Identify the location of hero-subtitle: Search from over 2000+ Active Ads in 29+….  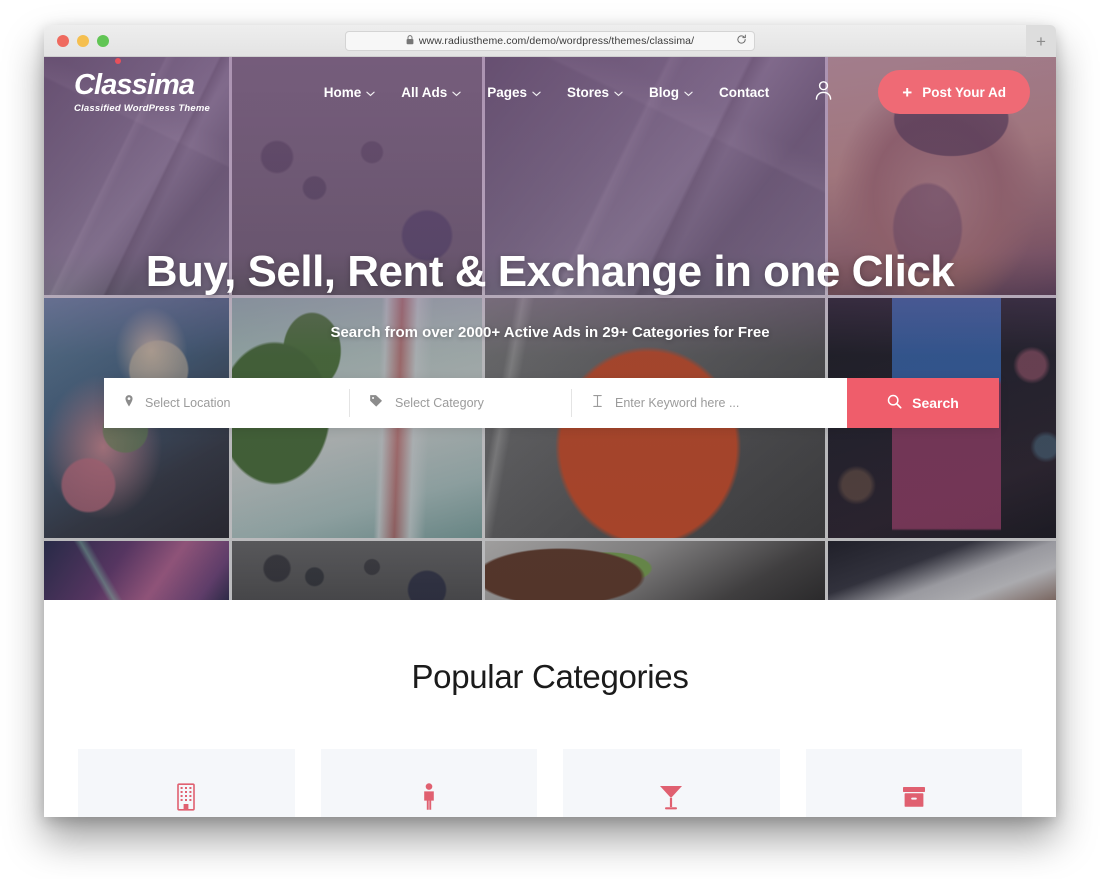
(550, 332).